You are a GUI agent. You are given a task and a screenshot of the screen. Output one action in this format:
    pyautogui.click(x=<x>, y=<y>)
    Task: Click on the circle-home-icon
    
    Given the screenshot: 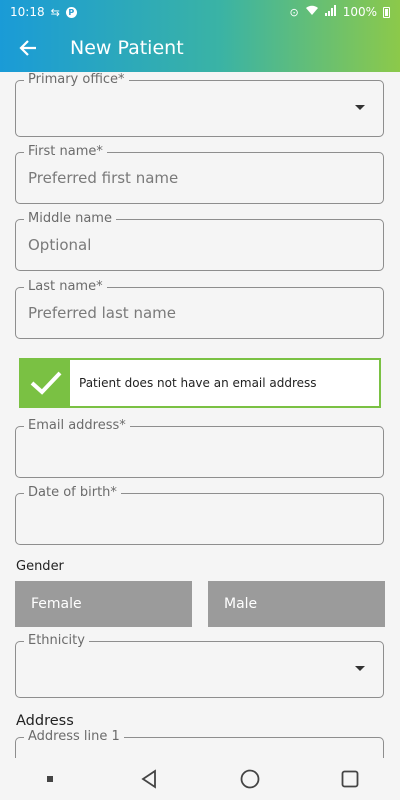 What is the action you would take?
    pyautogui.click(x=250, y=779)
    